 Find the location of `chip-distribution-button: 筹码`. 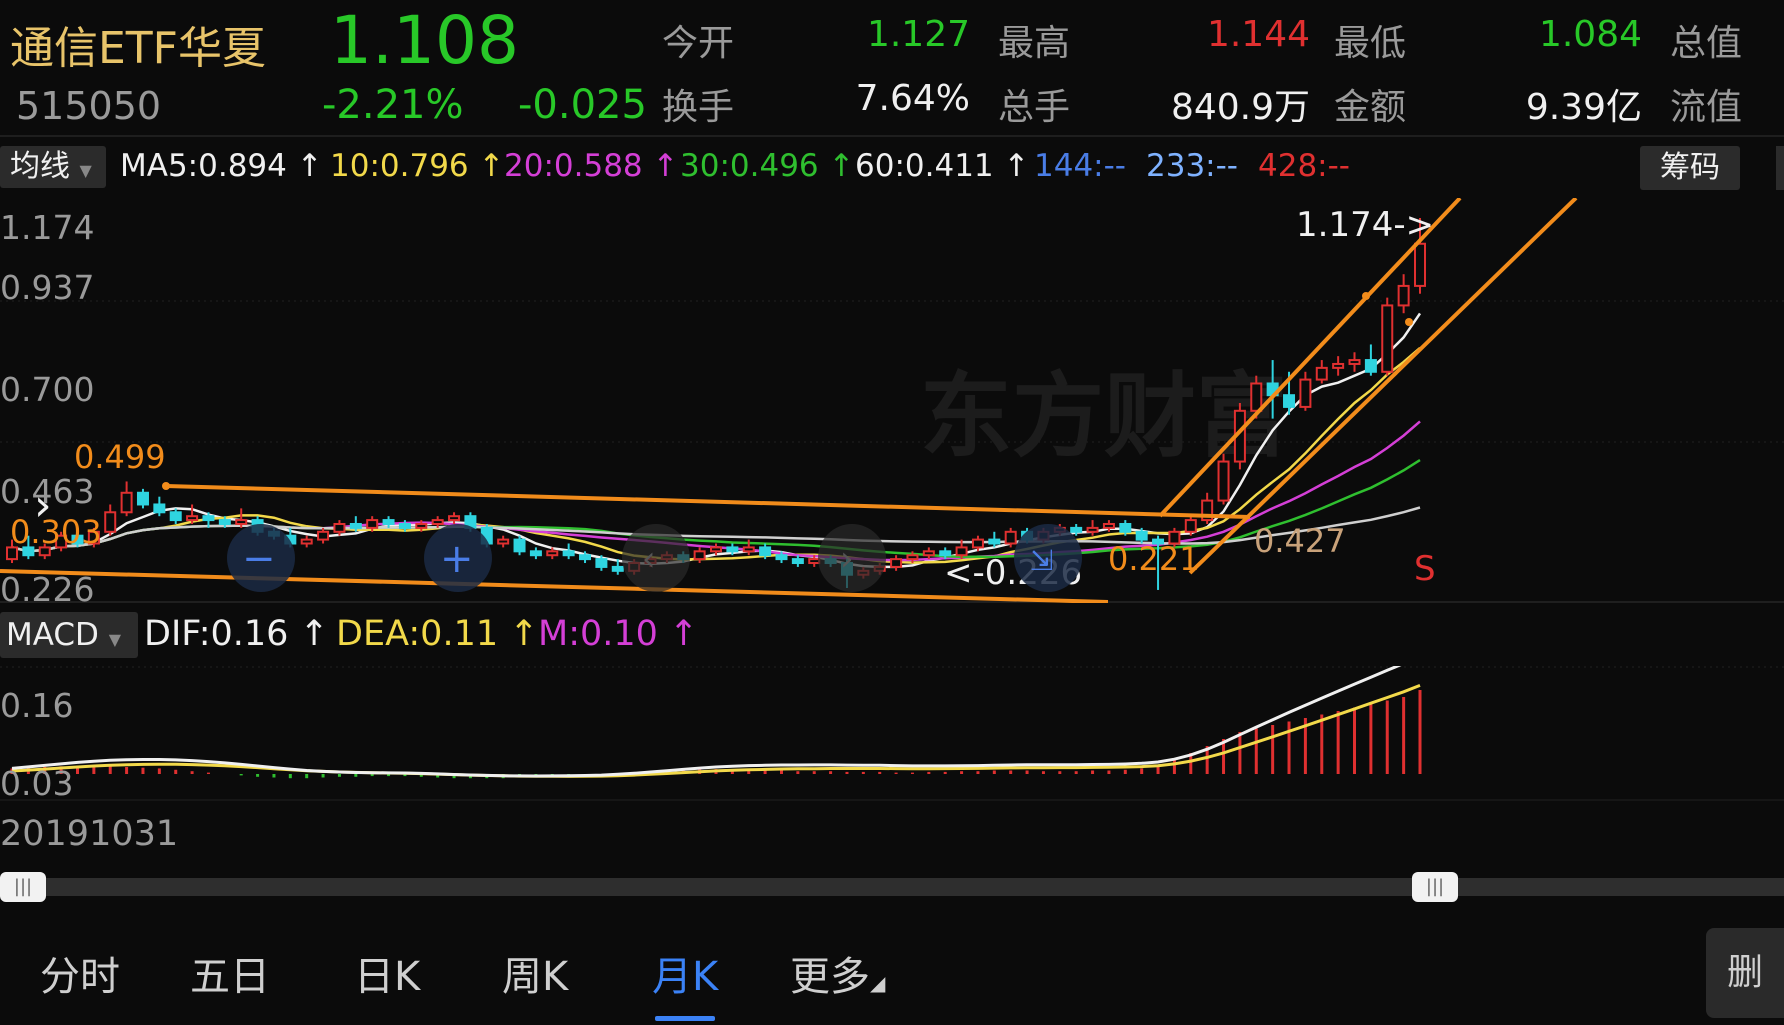

chip-distribution-button: 筹码 is located at coordinates (1690, 168).